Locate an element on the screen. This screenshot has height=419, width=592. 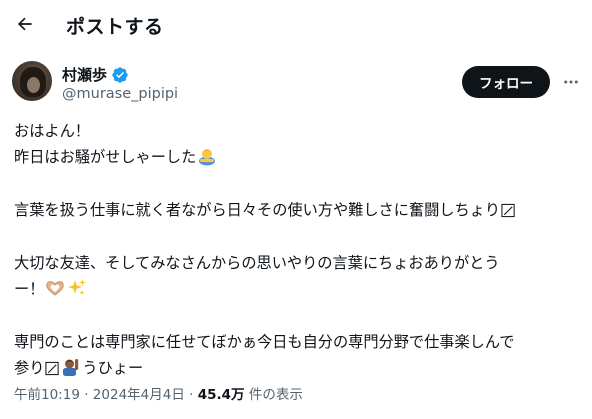
more-options-button is located at coordinates (571, 82).